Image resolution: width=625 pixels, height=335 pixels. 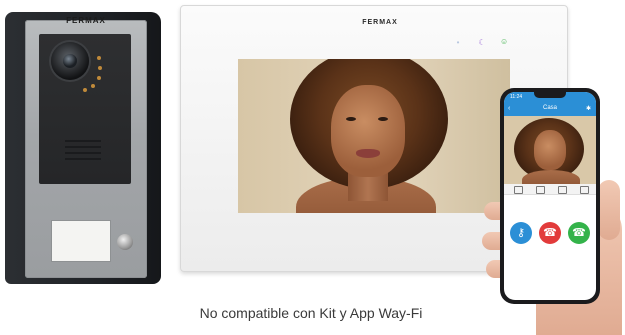 What do you see at coordinates (550, 233) in the screenshot?
I see `hangup-button: ☎` at bounding box center [550, 233].